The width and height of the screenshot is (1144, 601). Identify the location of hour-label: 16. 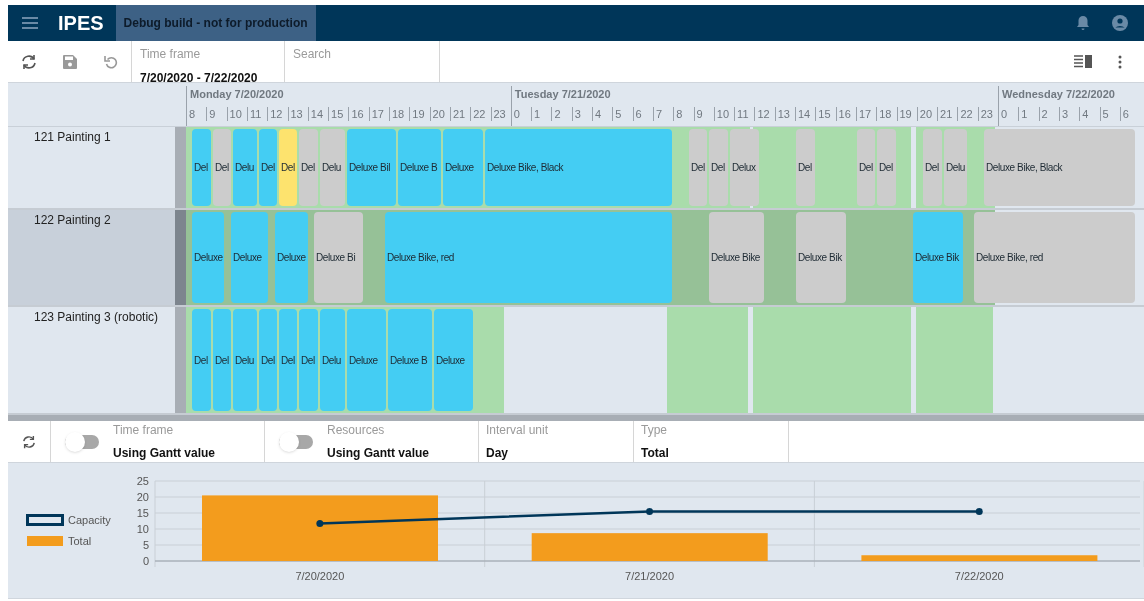
(843, 114).